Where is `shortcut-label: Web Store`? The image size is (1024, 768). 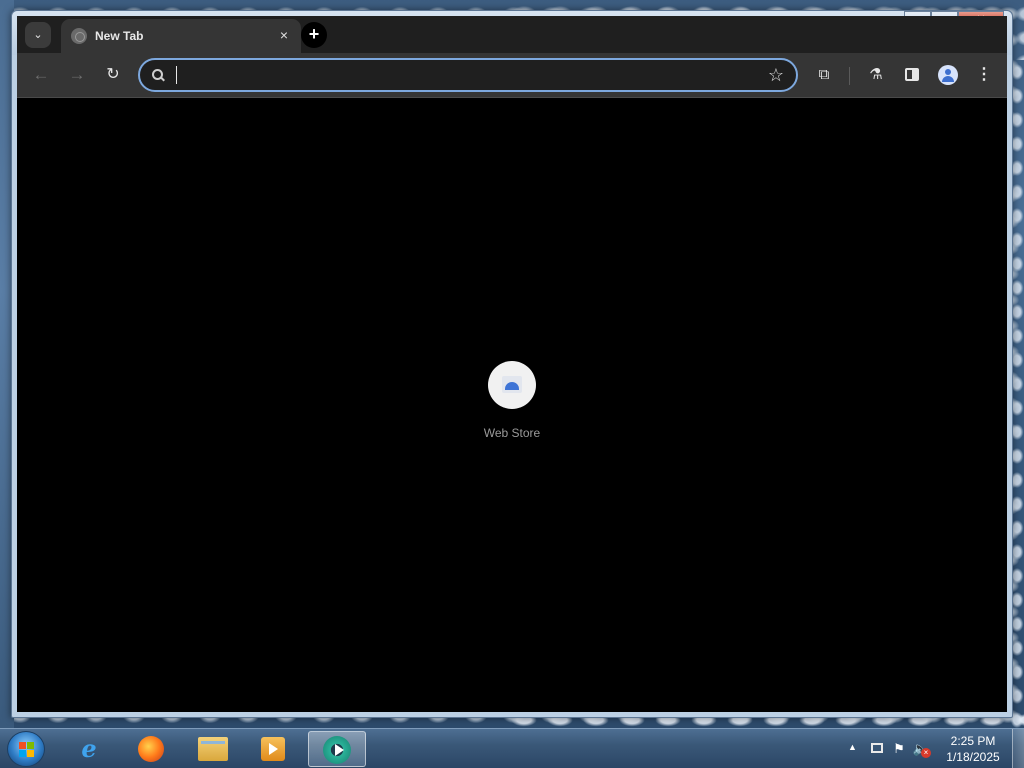 shortcut-label: Web Store is located at coordinates (512, 433).